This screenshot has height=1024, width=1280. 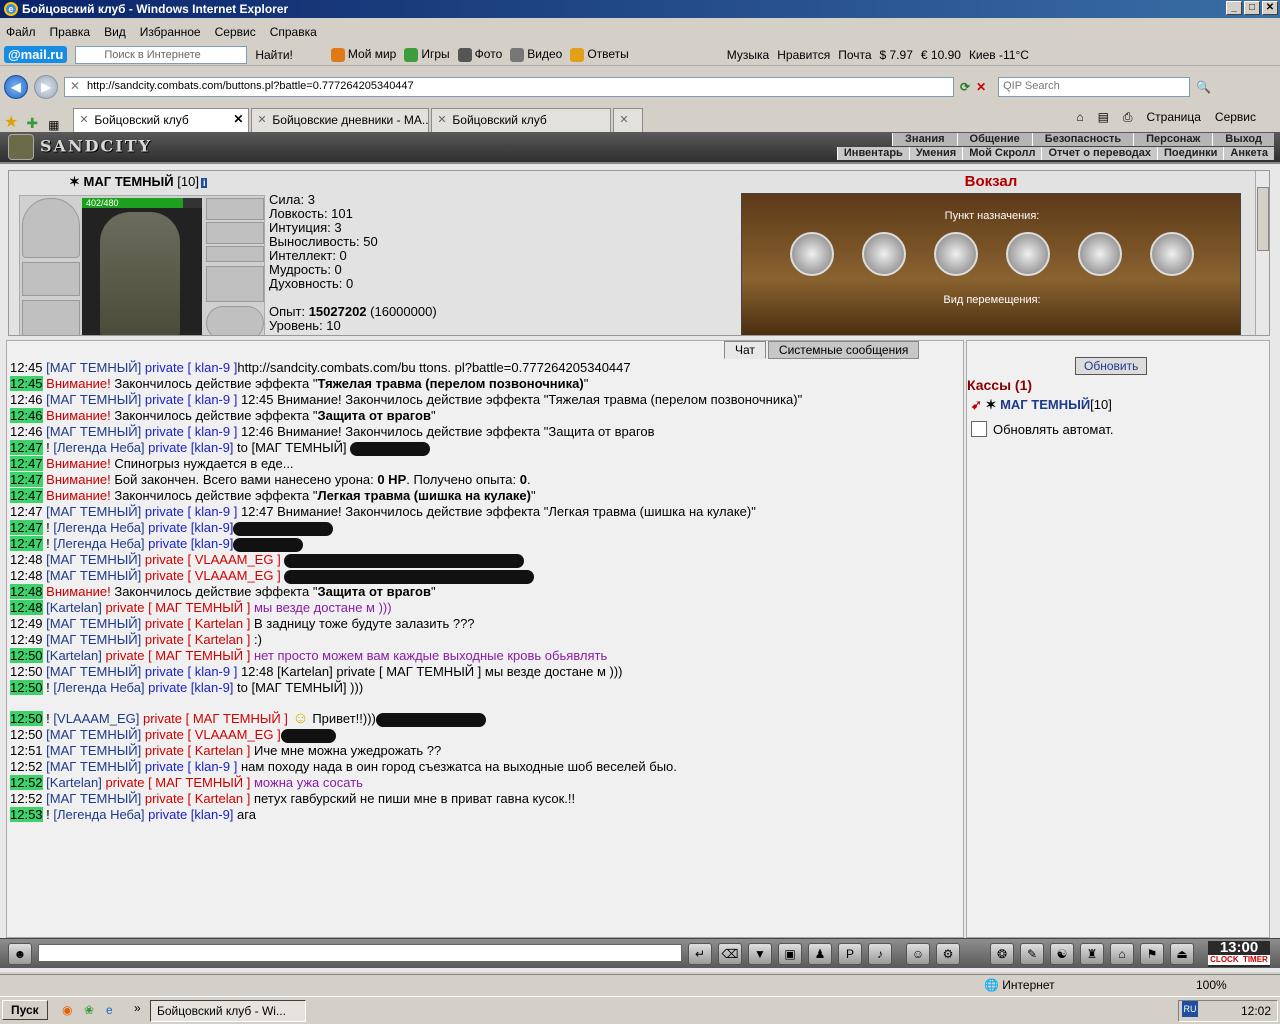 I want to click on save-icon: ▣, so click(x=790, y=954).